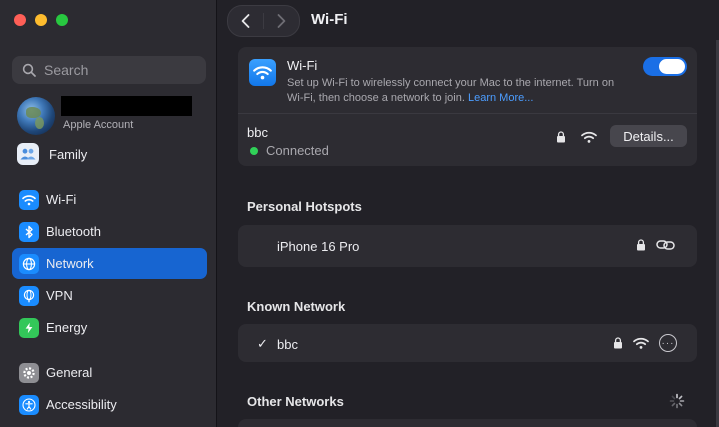 The width and height of the screenshot is (719, 427). Describe the element at coordinates (296, 306) in the screenshot. I see `known-network-heading: Known Network` at that location.